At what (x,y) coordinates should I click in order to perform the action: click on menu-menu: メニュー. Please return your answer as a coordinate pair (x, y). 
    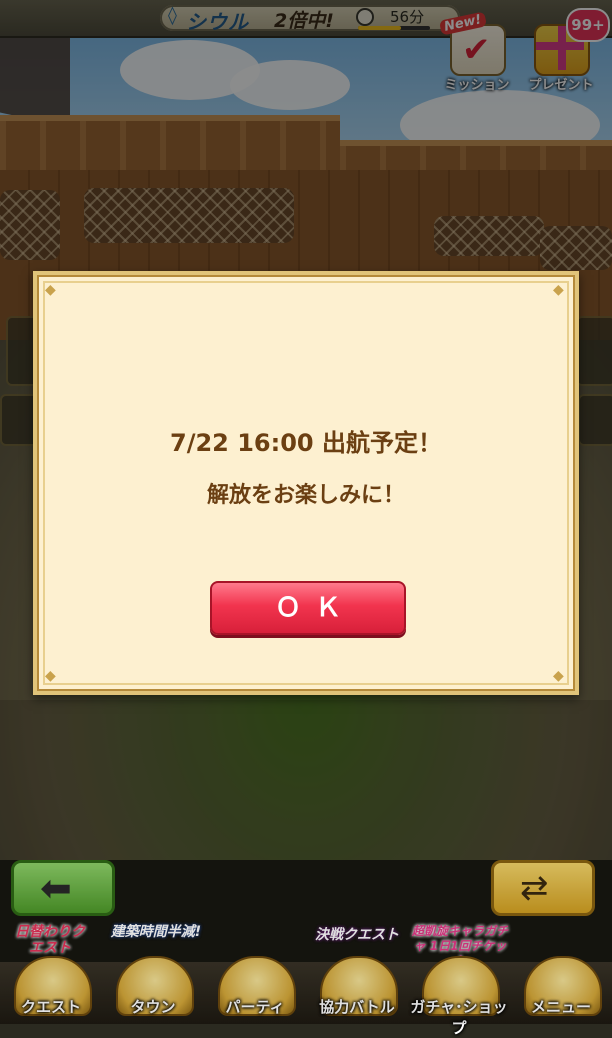
    Looking at the image, I should click on (561, 990).